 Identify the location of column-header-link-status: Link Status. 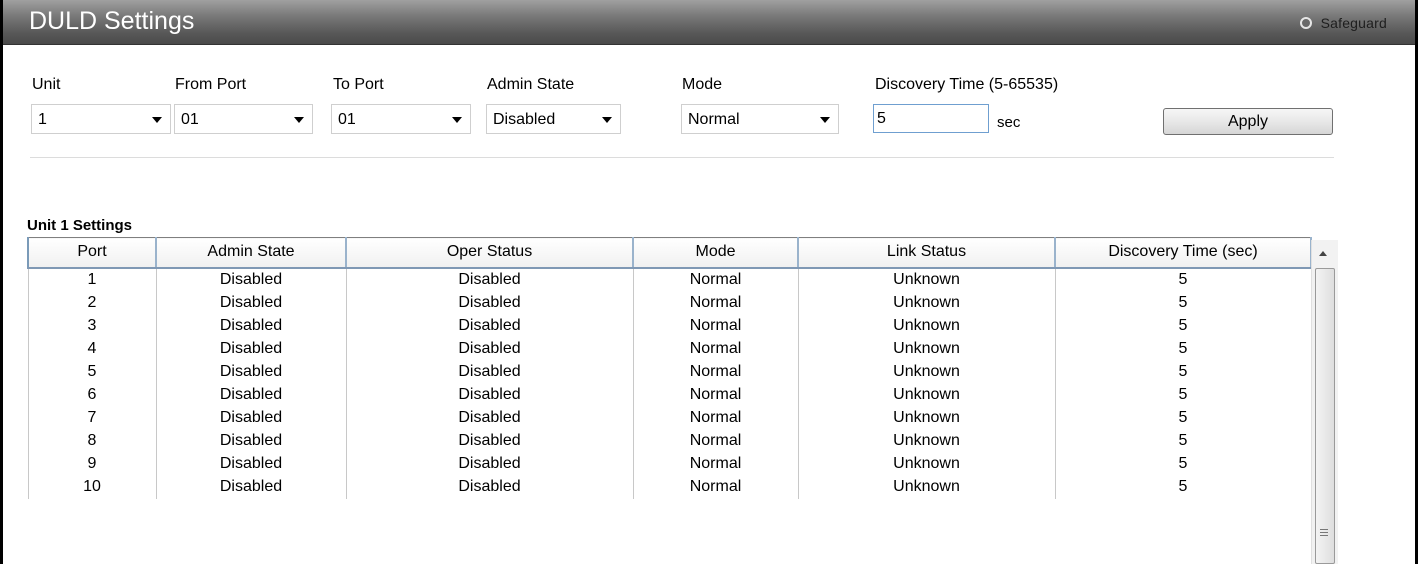
(926, 253).